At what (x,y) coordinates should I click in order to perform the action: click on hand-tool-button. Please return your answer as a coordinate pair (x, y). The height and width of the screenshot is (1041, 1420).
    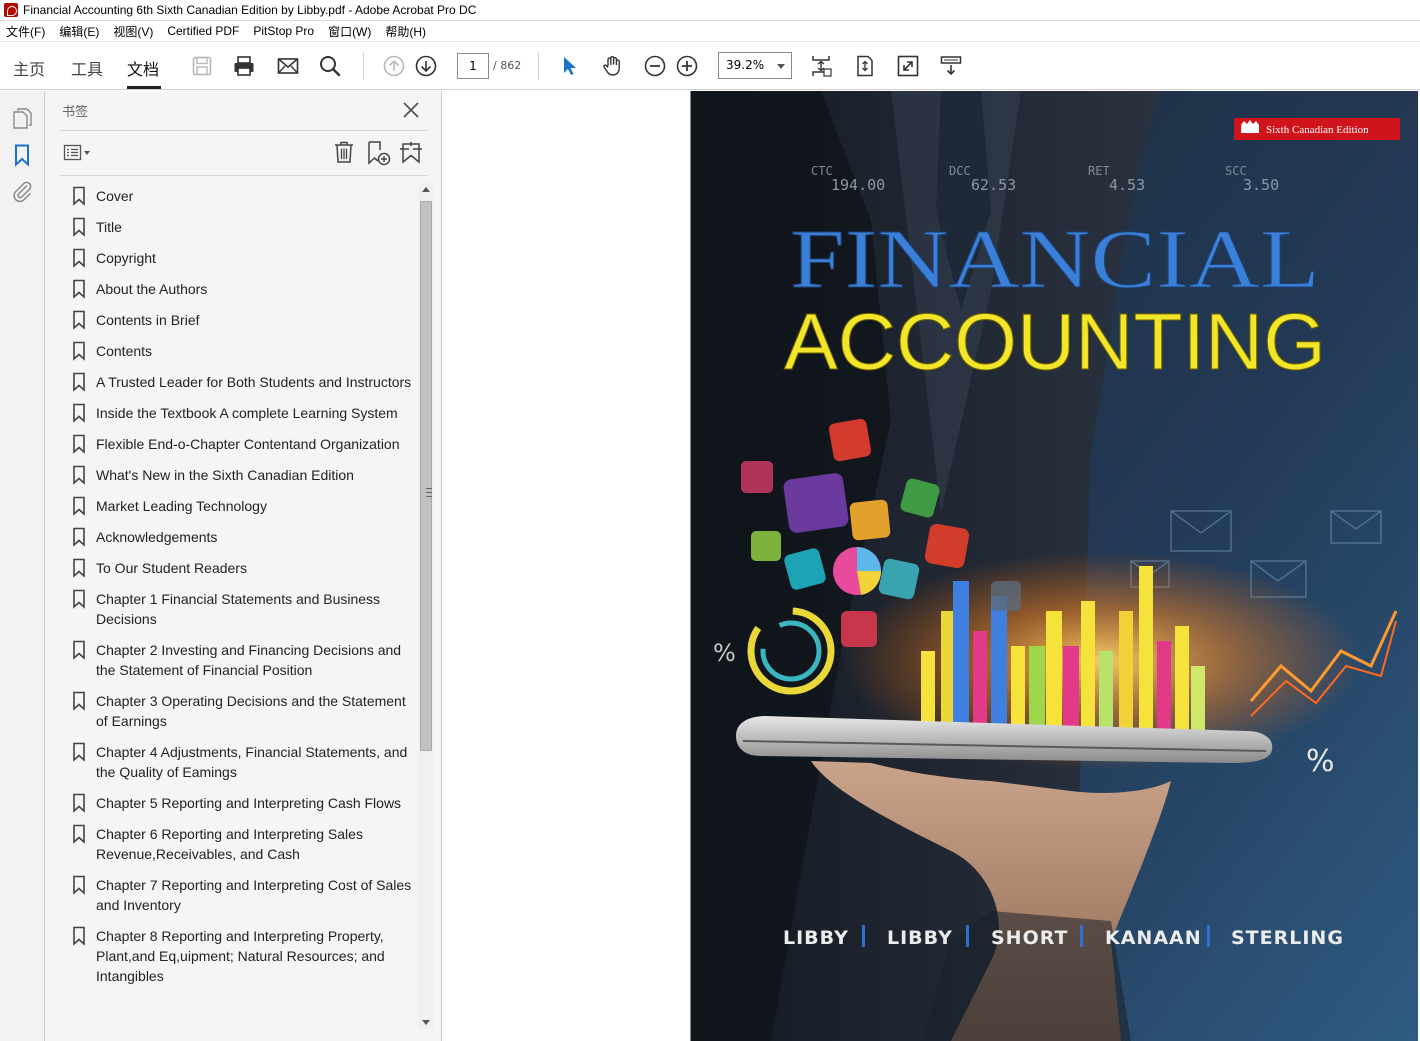
    Looking at the image, I should click on (612, 66).